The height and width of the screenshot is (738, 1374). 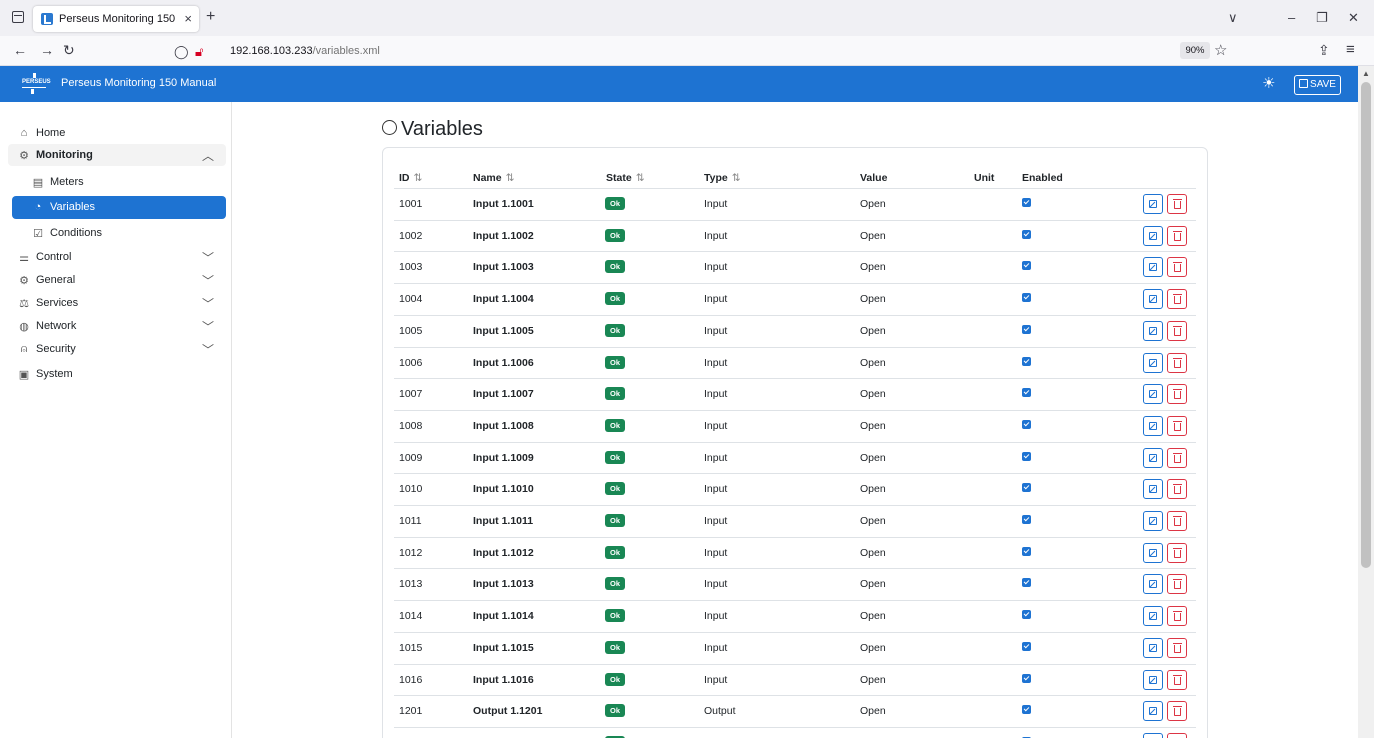 What do you see at coordinates (116, 19) in the screenshot?
I see `browser-tab: Perseus Monitoring 150 Manual ×` at bounding box center [116, 19].